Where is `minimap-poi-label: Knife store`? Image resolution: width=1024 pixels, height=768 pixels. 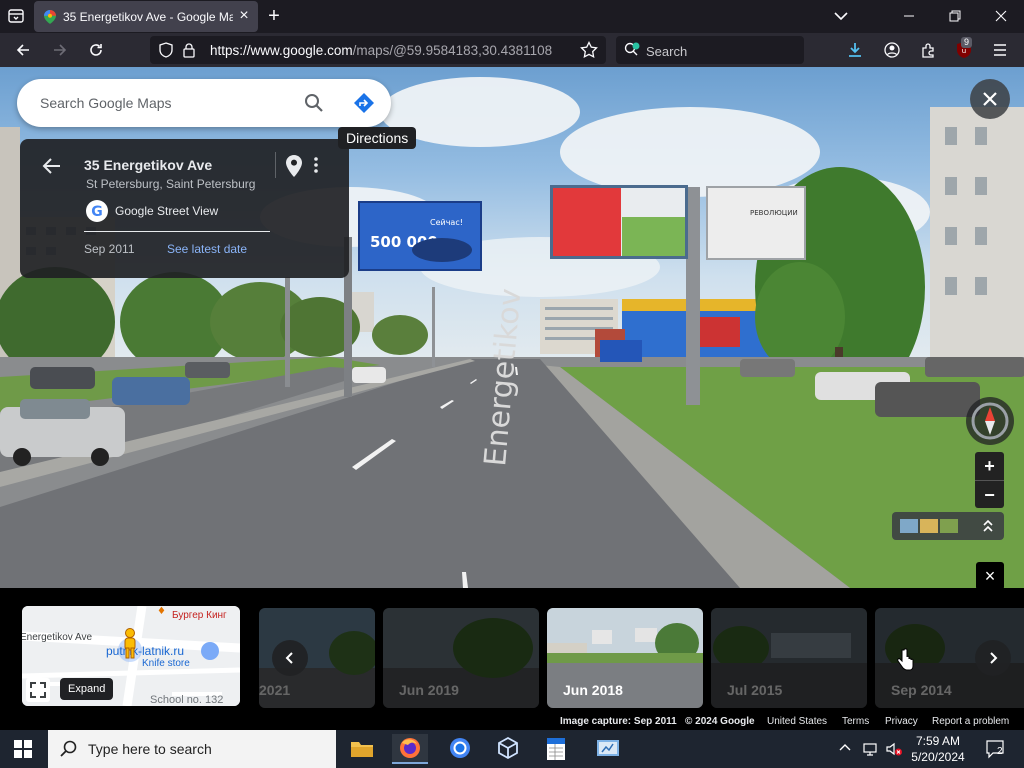
minimap-poi-label: Knife store is located at coordinates (166, 663).